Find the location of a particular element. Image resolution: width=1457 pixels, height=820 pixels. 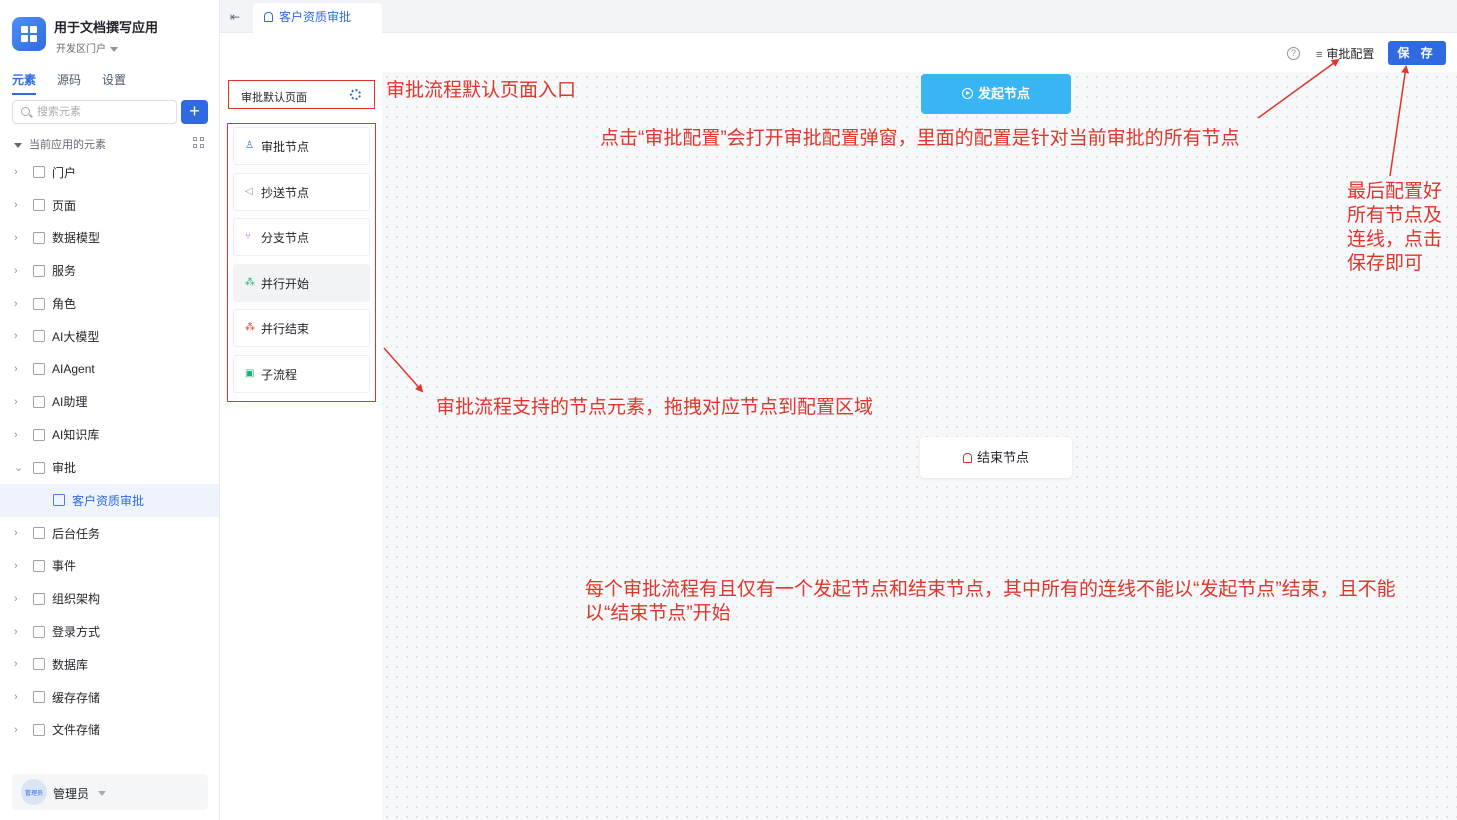

sidebar-item-label: 登录方式 is located at coordinates (76, 632).